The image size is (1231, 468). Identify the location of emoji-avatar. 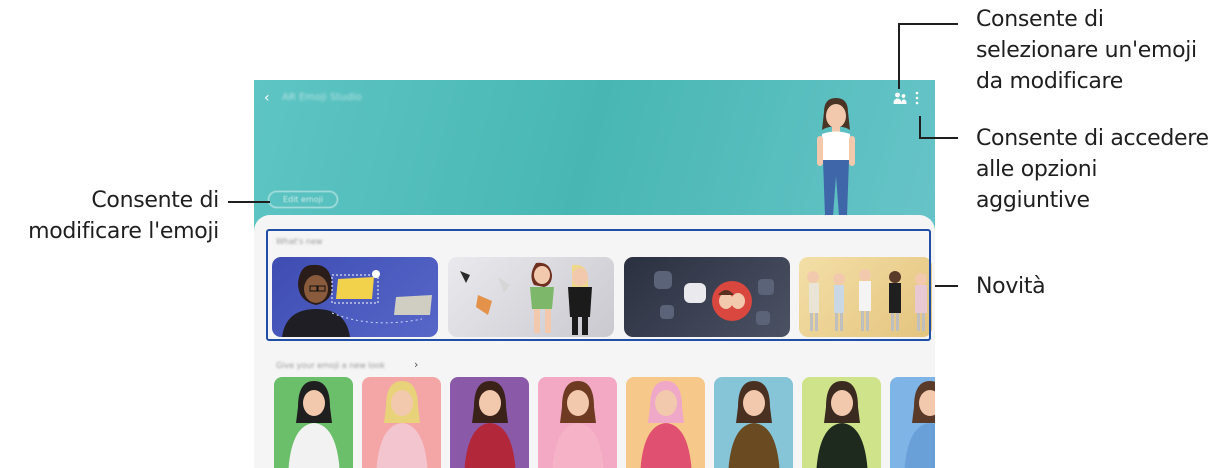
(836, 163).